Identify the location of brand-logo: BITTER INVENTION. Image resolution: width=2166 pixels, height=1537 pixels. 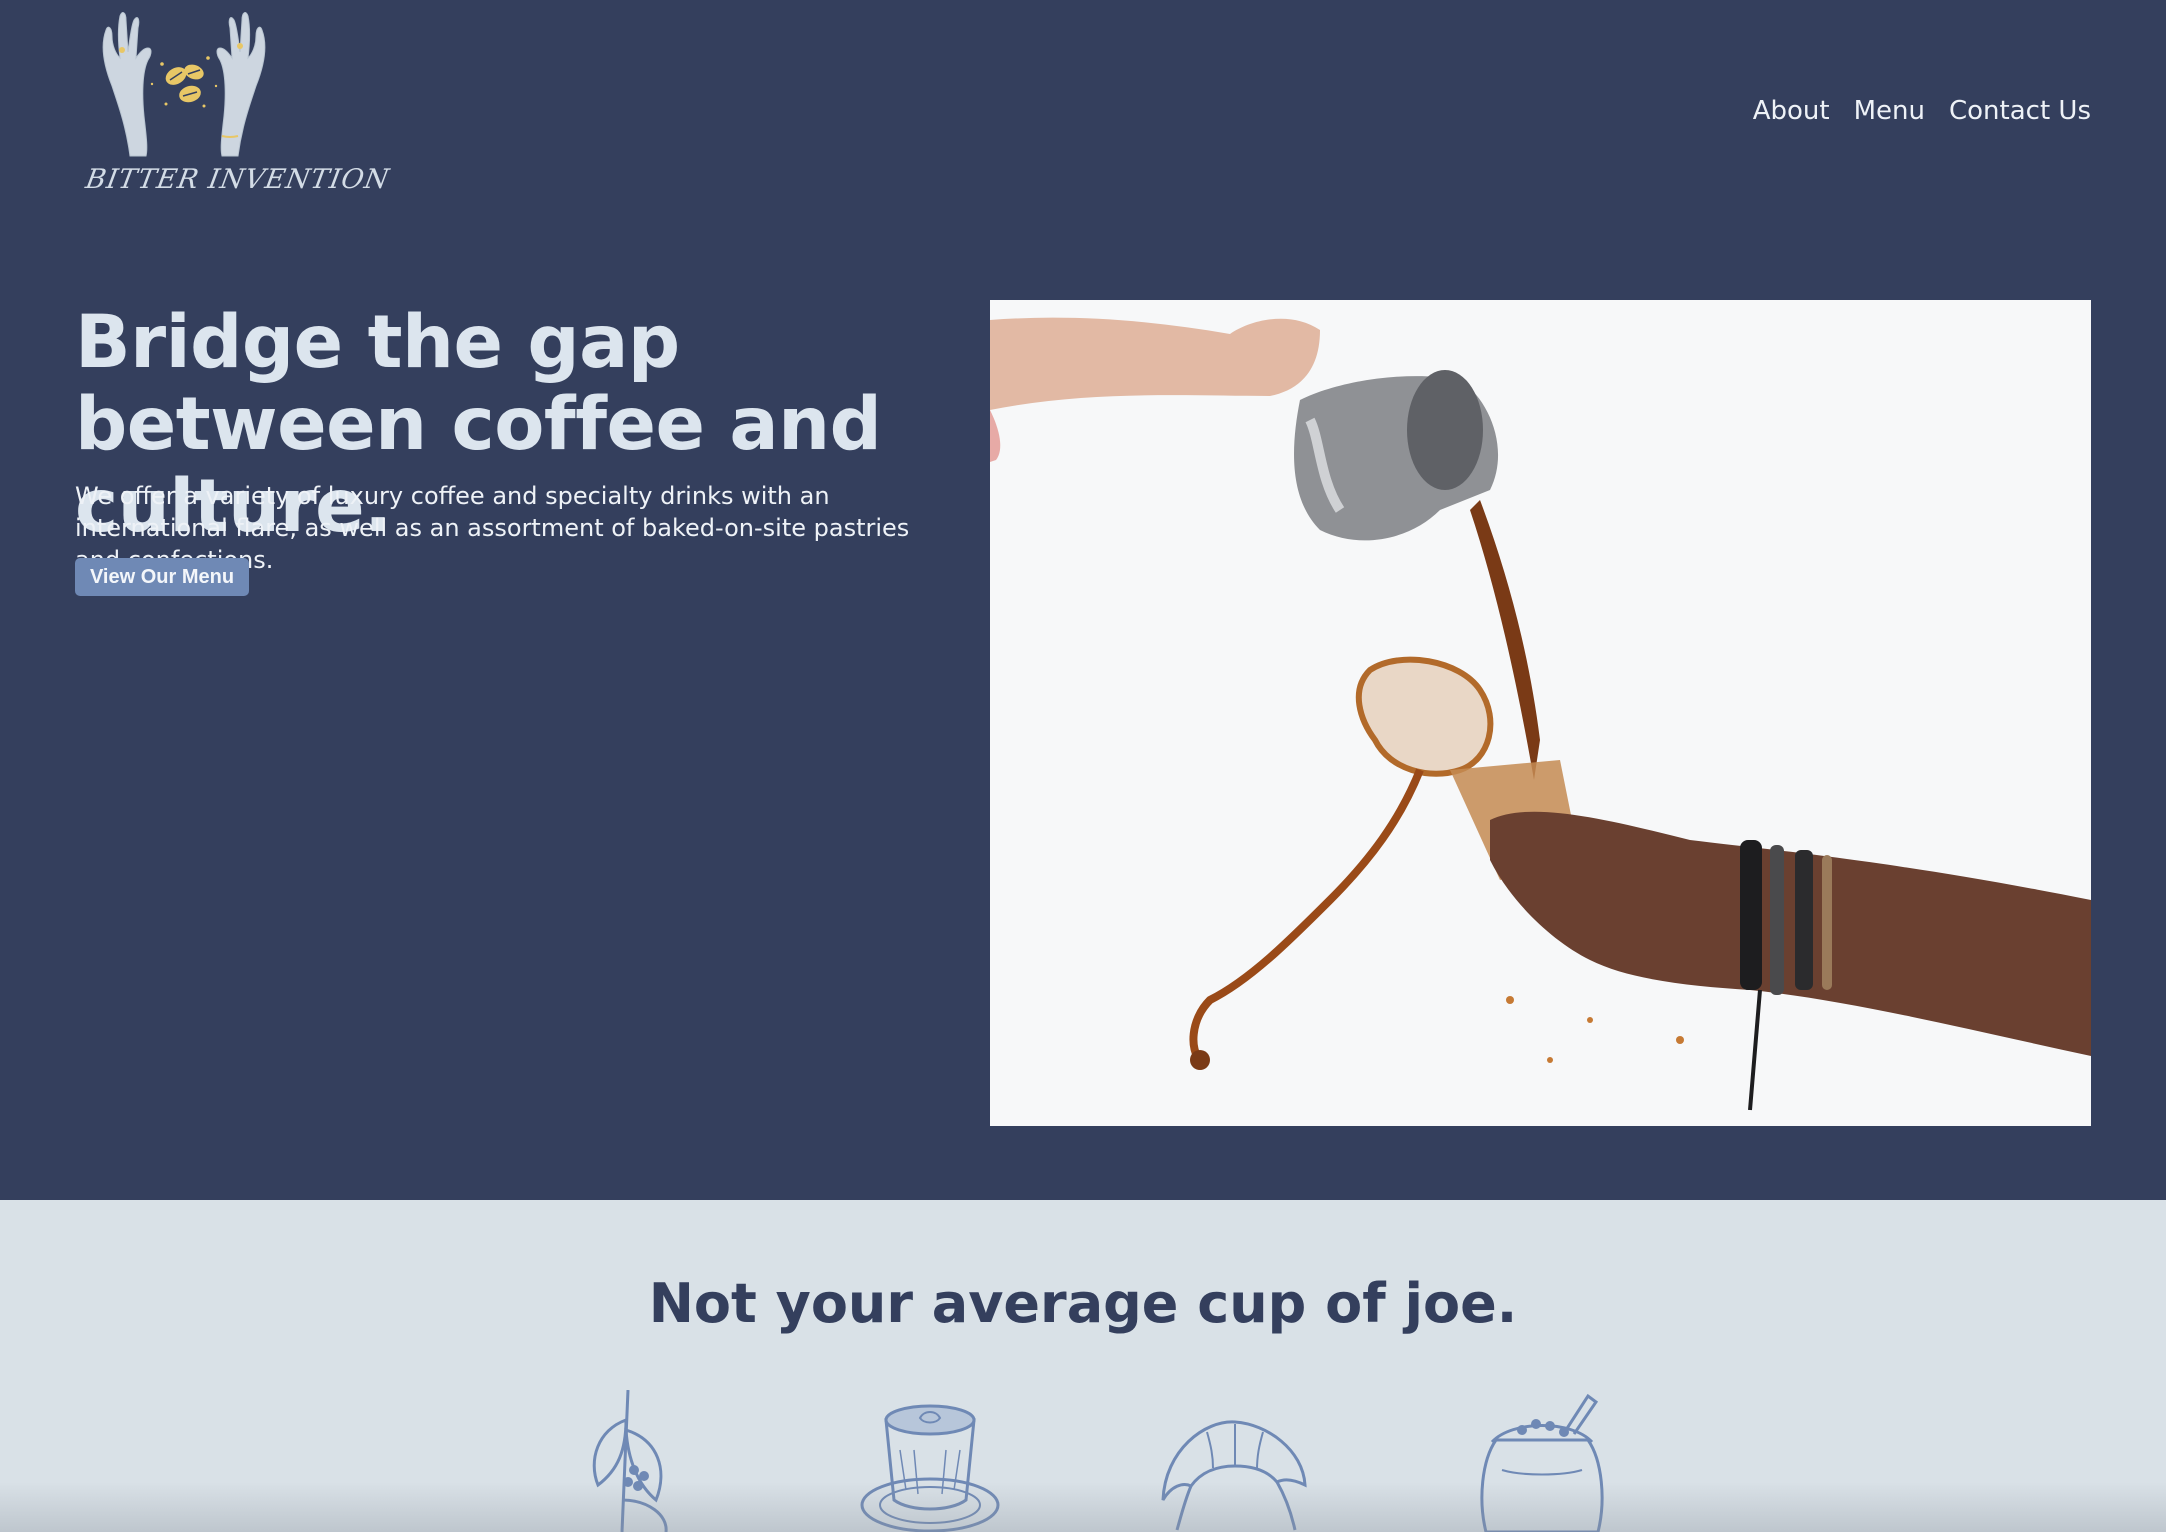
(237, 111).